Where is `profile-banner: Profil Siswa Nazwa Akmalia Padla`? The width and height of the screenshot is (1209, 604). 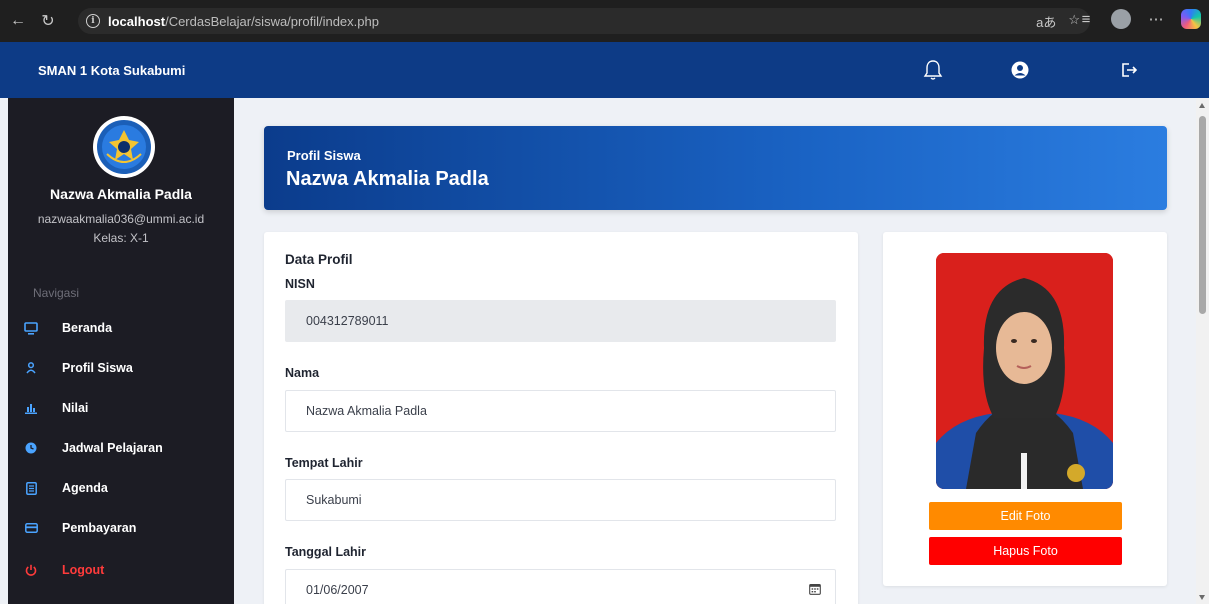
profile-banner: Profil Siswa Nazwa Akmalia Padla is located at coordinates (715, 168).